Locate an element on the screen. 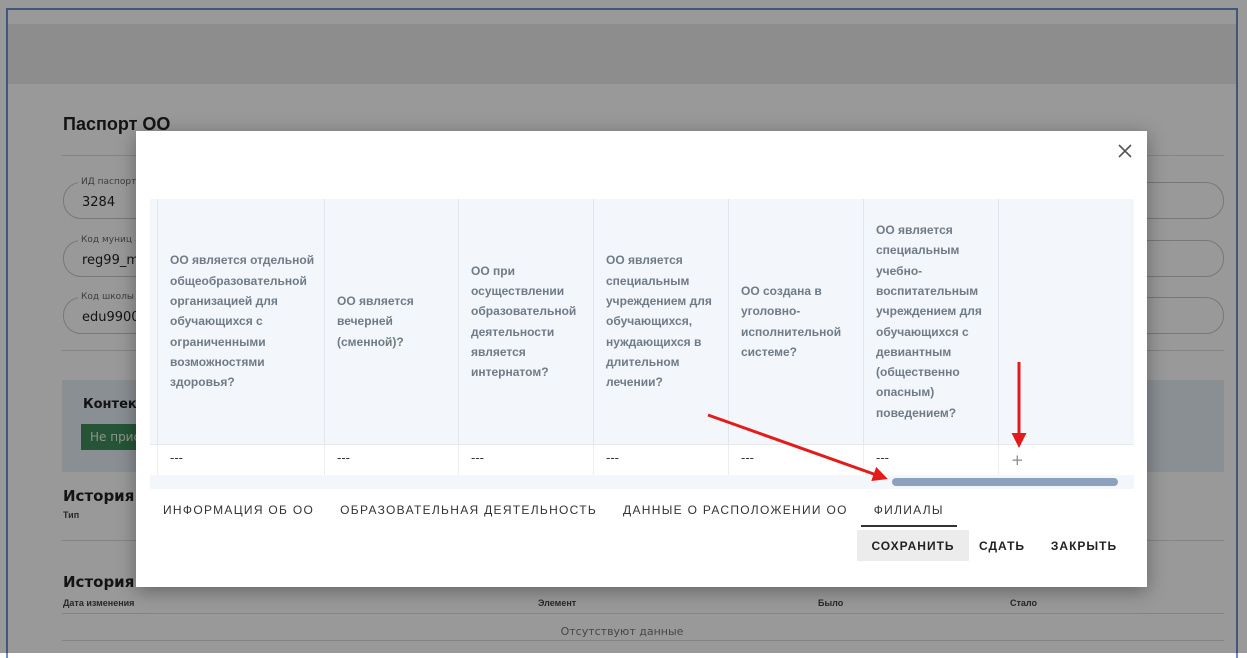 The height and width of the screenshot is (658, 1247). scrollbar-thumb is located at coordinates (1005, 482).